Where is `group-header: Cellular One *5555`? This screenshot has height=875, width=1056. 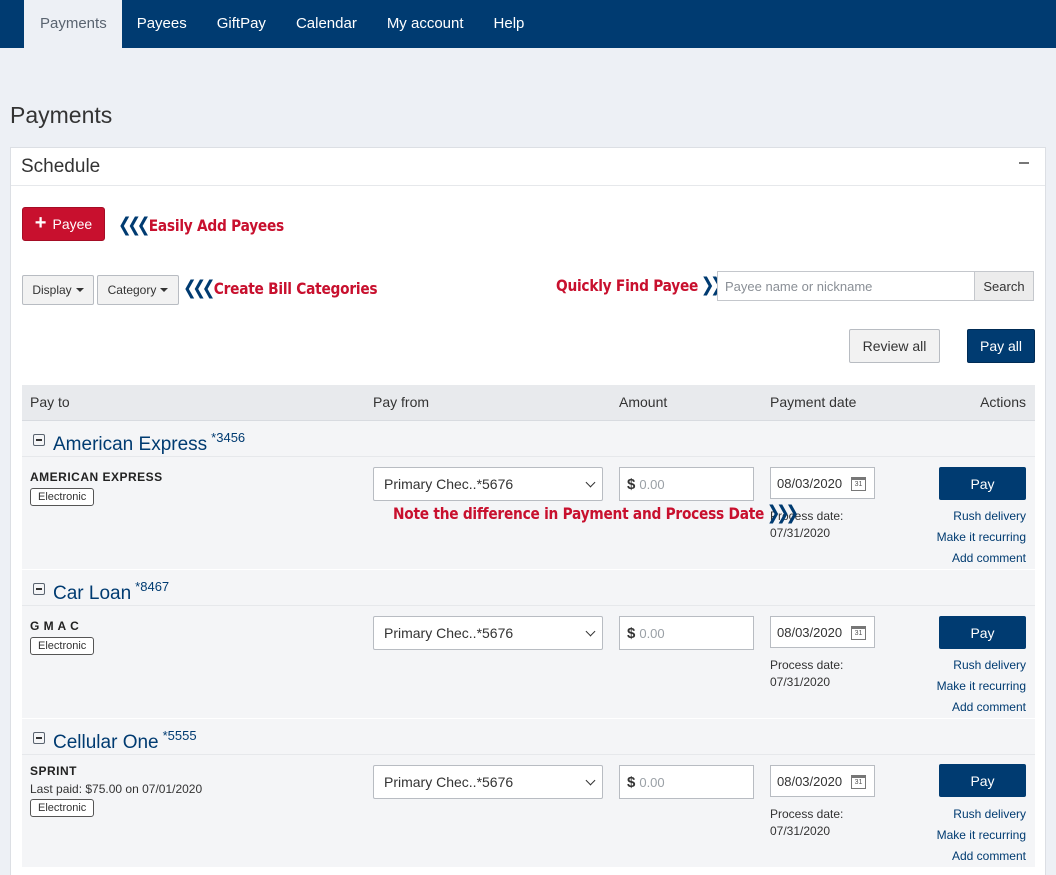
group-header: Cellular One *5555 is located at coordinates (528, 737).